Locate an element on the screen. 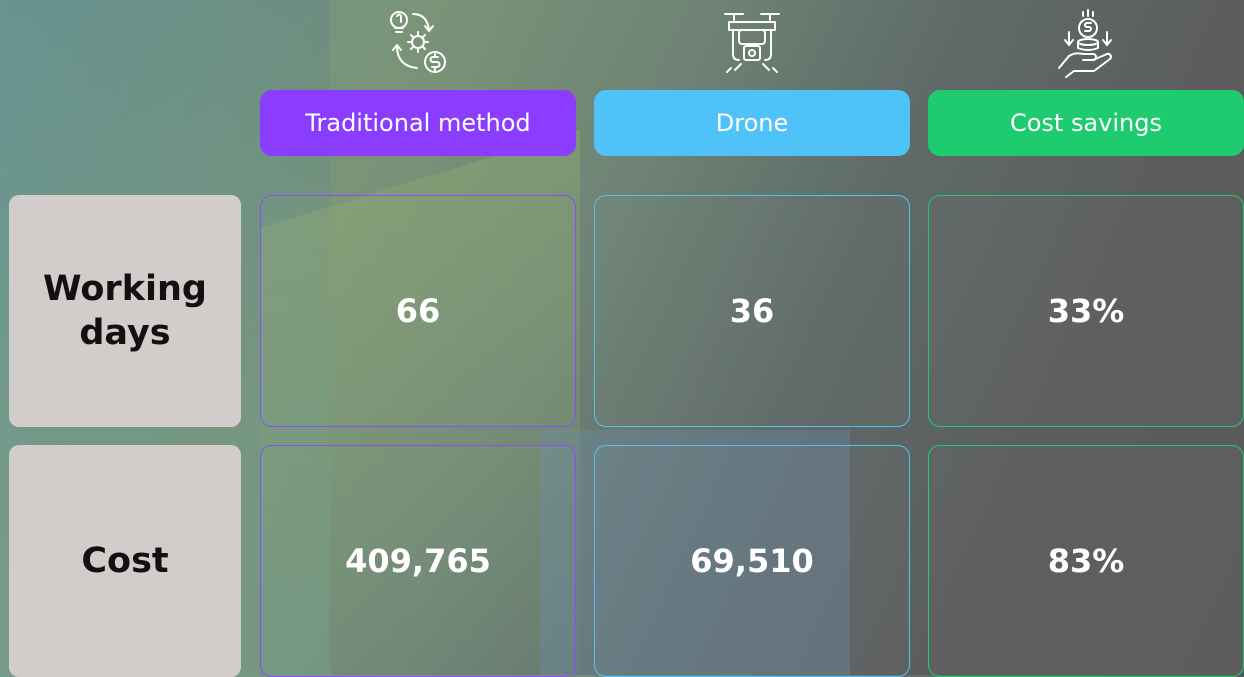 Image resolution: width=1244 pixels, height=677 pixels. column-header-drone: Drone is located at coordinates (752, 123).